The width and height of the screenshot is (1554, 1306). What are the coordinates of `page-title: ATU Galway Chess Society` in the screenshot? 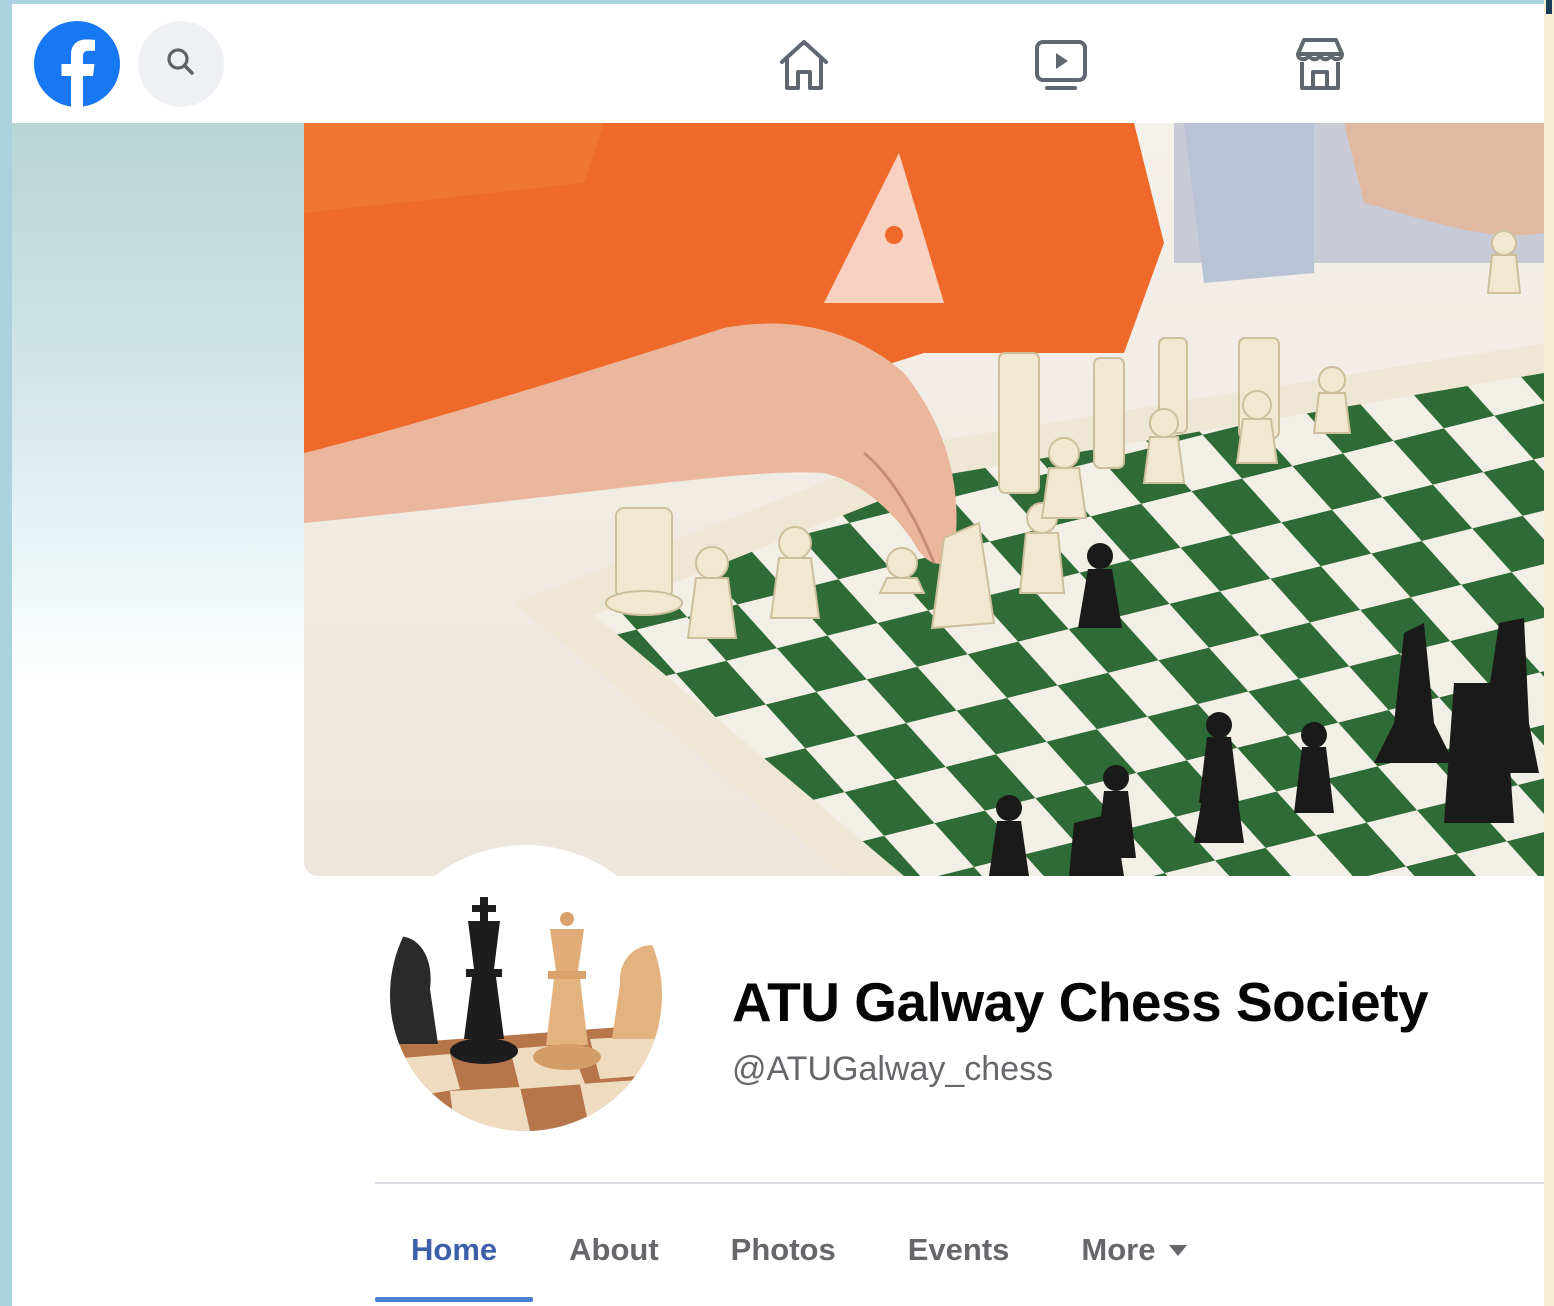 It's located at (1080, 1002).